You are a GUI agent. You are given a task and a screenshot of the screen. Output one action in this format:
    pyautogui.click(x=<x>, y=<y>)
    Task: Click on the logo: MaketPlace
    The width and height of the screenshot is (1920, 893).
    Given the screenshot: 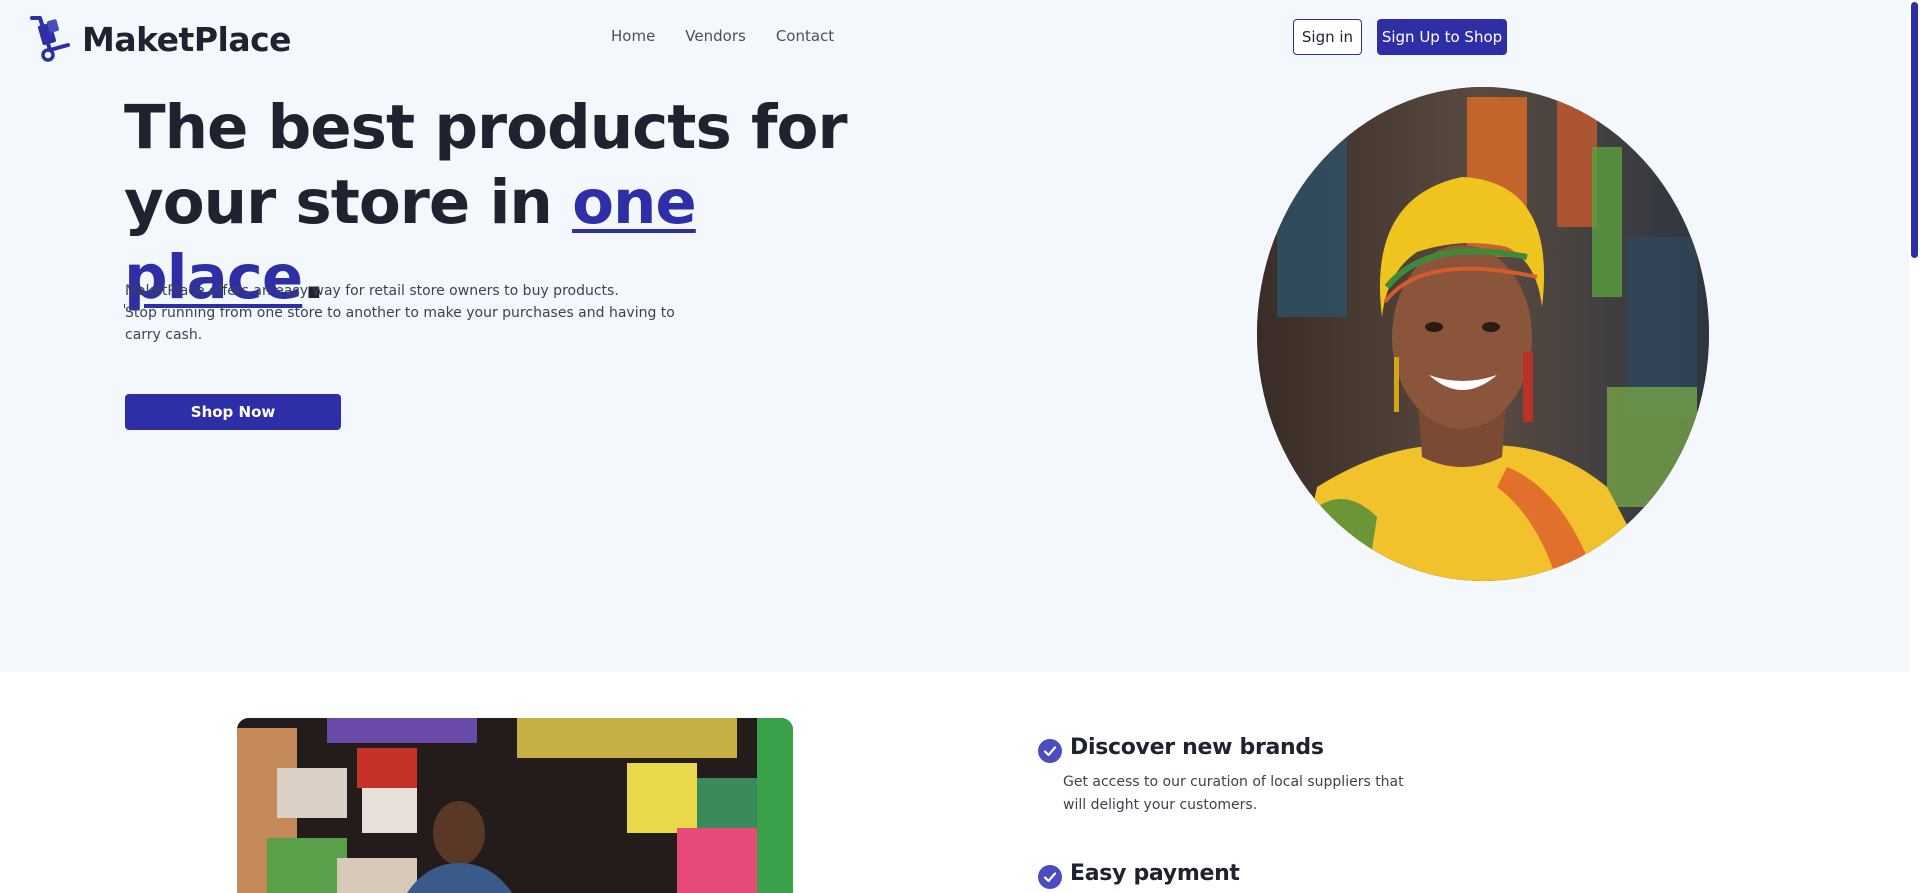 What is the action you would take?
    pyautogui.click(x=160, y=39)
    